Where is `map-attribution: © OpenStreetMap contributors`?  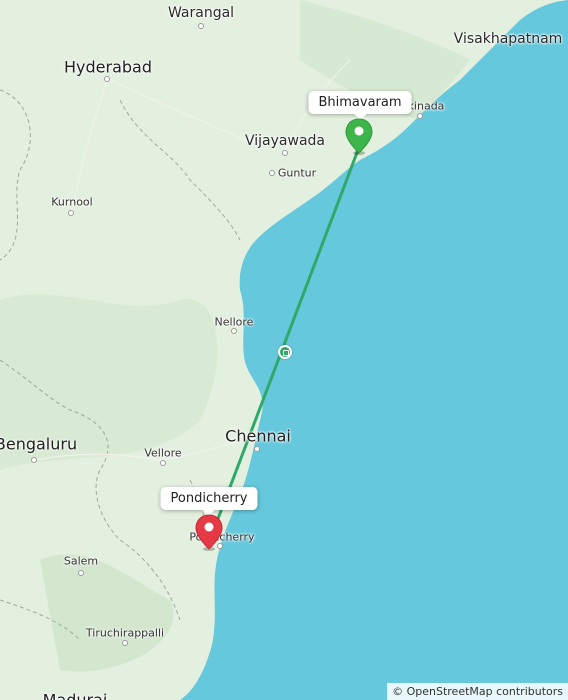
map-attribution: © OpenStreetMap contributors is located at coordinates (477, 691).